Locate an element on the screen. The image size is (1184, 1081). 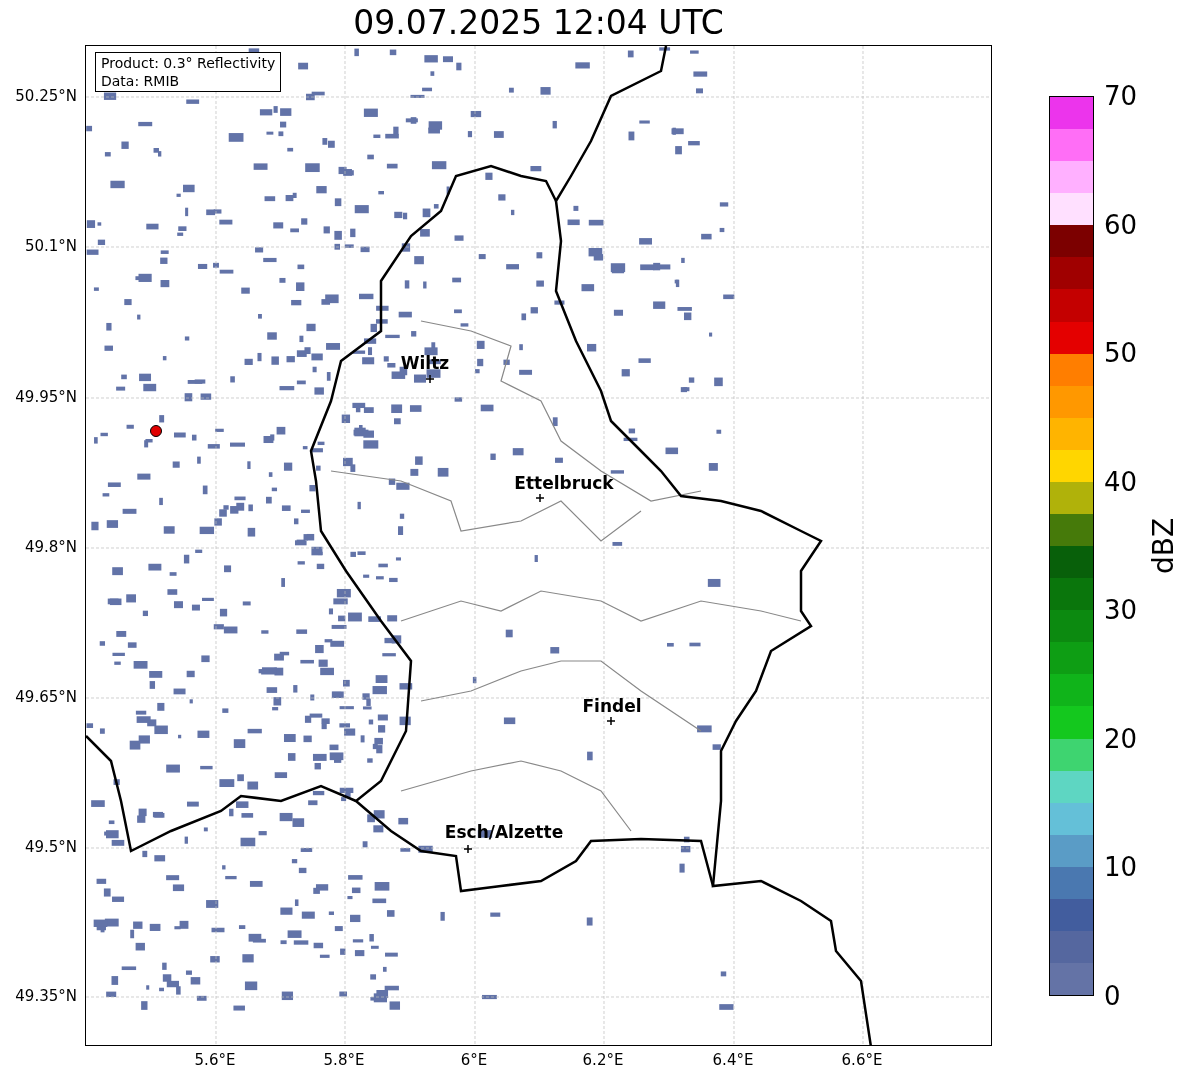
colorbar-label: dBZ is located at coordinates (1164, 546).